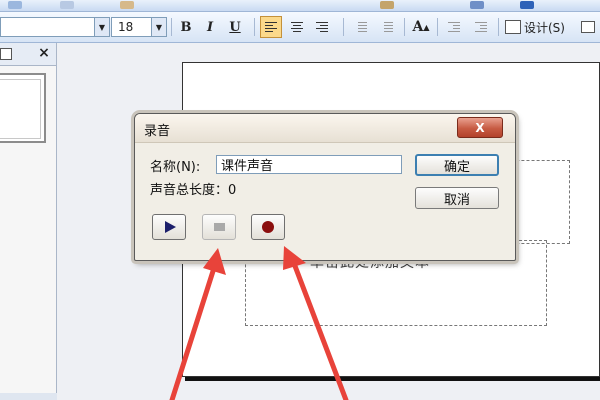  I want to click on name-input, so click(309, 164).